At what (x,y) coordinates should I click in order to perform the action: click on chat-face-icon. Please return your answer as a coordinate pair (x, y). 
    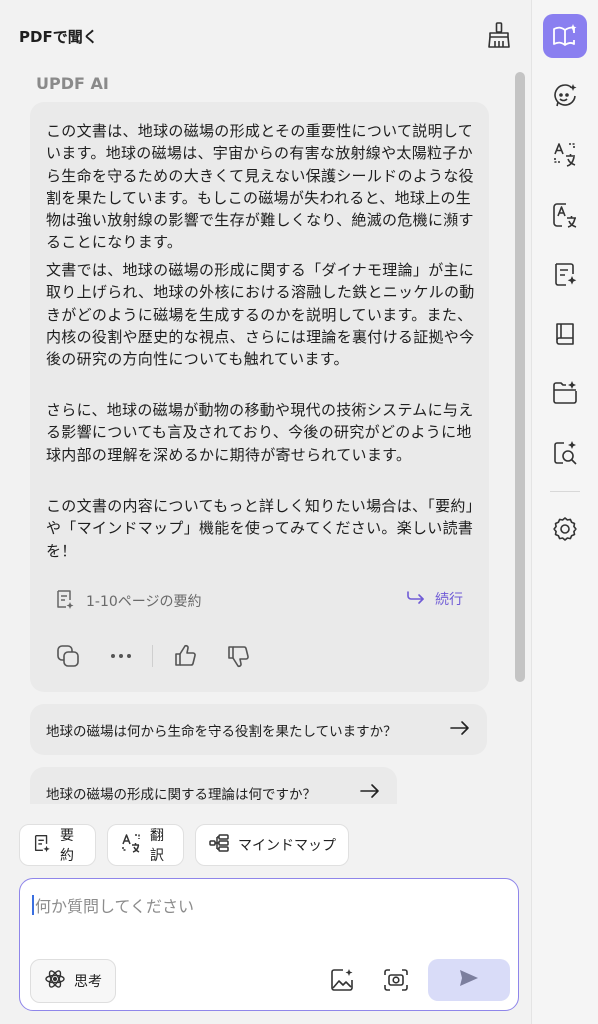
    Looking at the image, I should click on (565, 96).